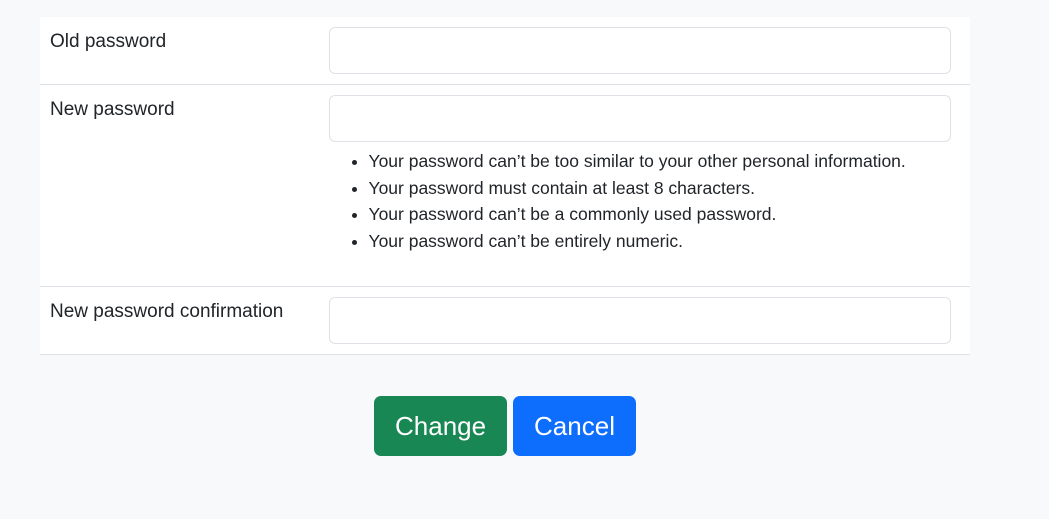  I want to click on old-password-row: Old password, so click(505, 51).